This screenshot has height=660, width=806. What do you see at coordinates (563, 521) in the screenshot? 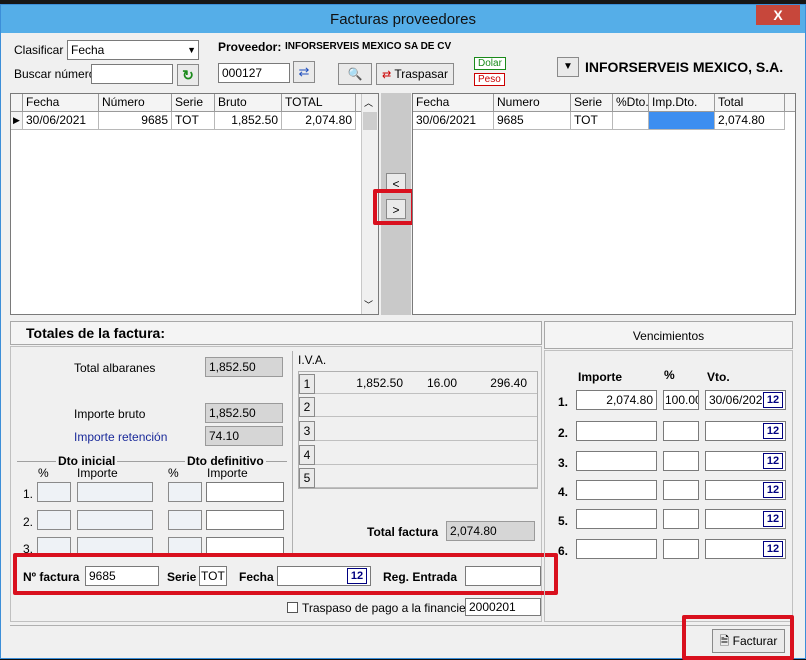
I see `vto-row-number: 5.` at bounding box center [563, 521].